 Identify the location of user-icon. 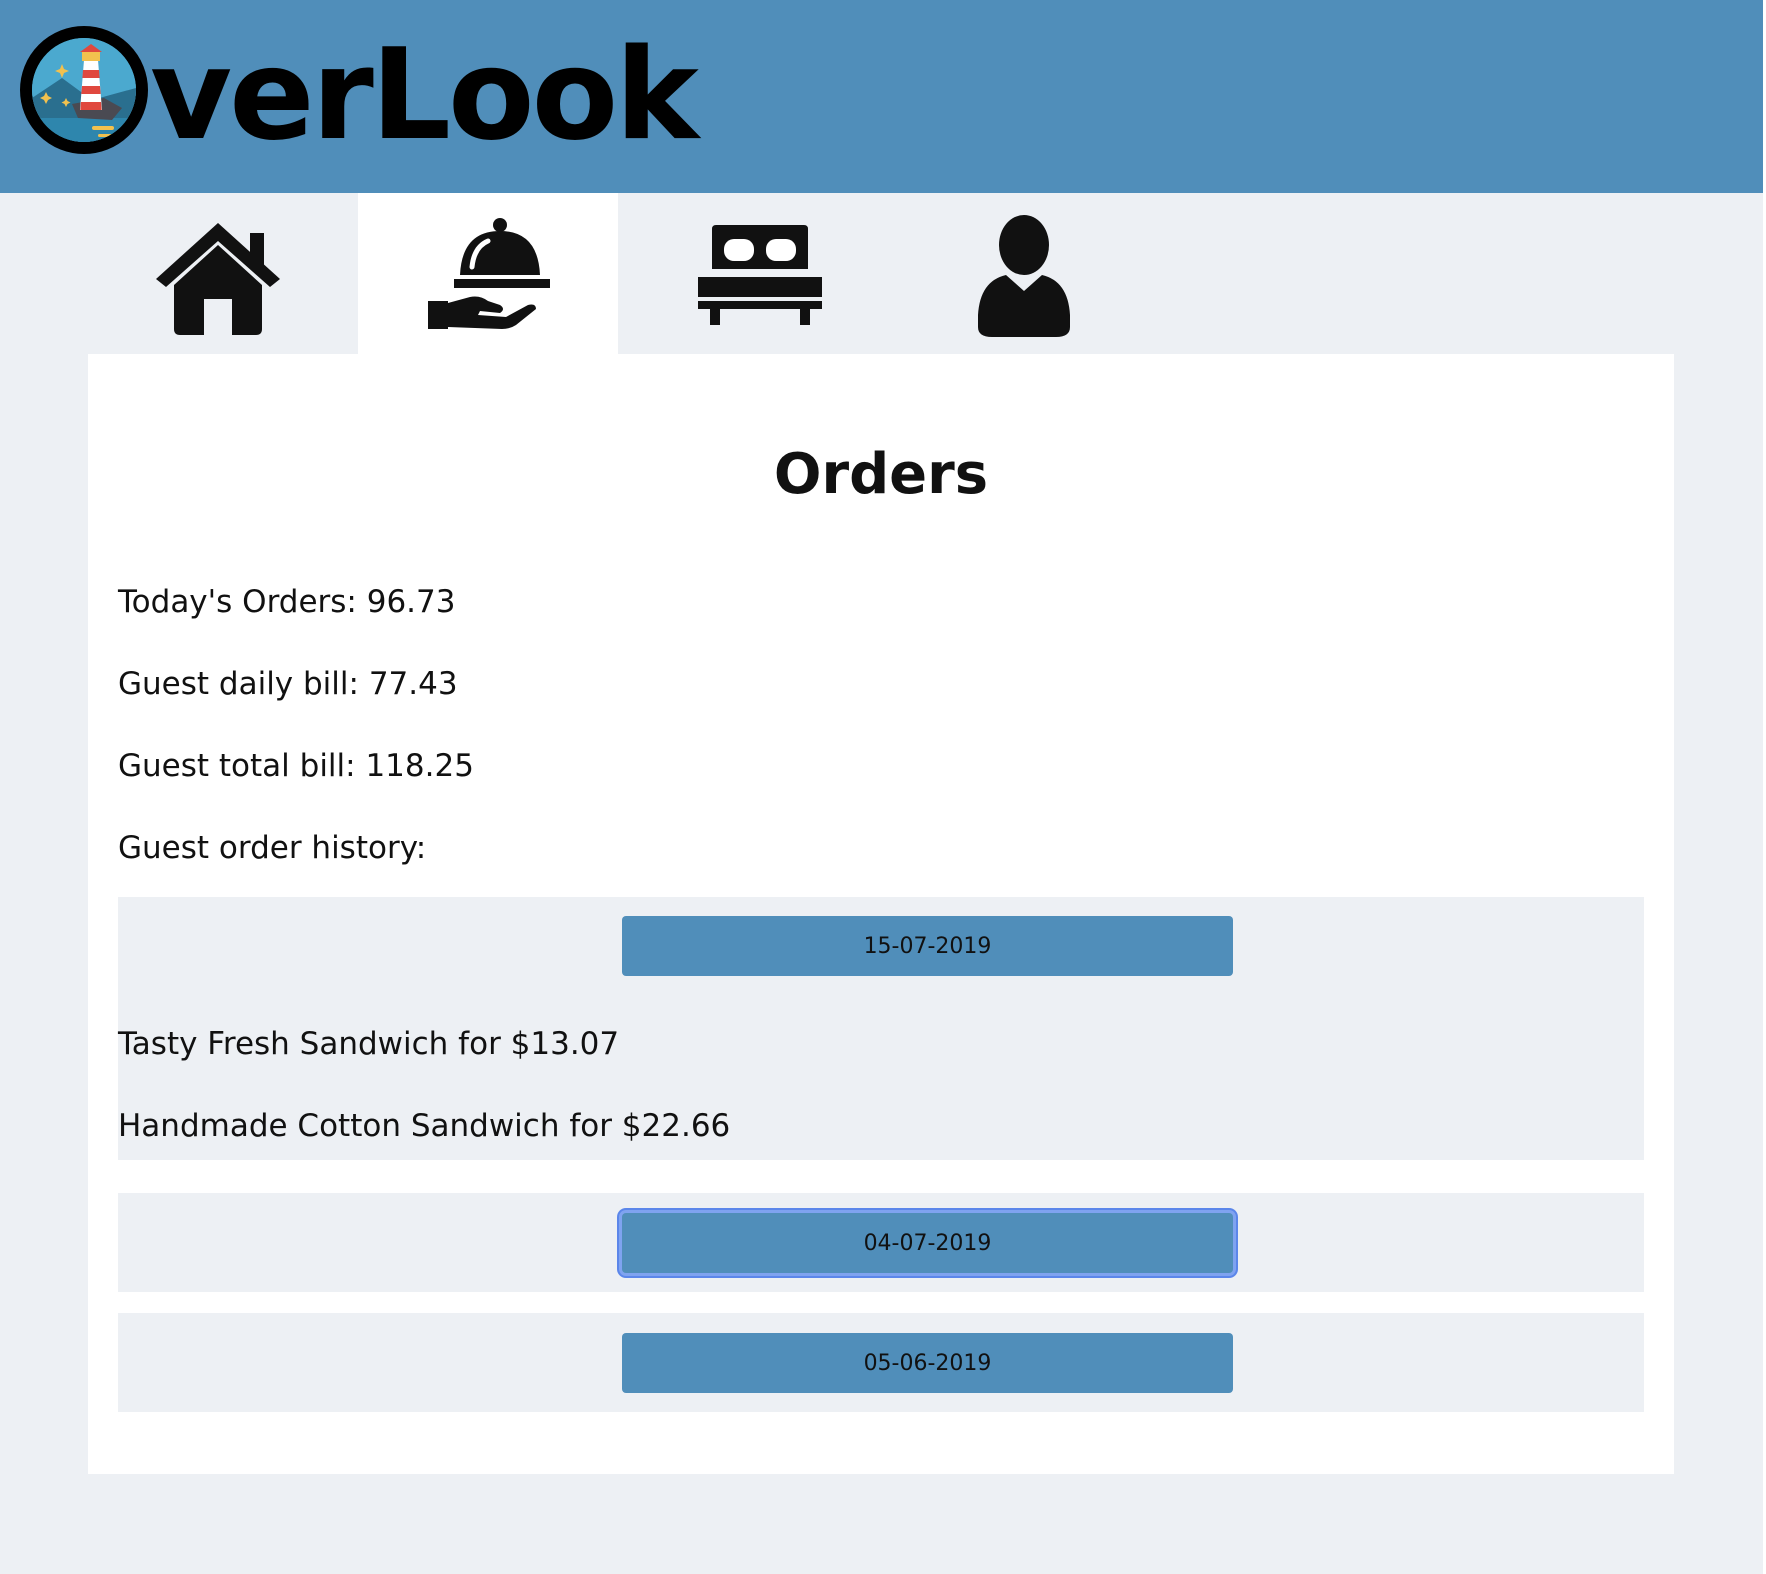
(1024, 276).